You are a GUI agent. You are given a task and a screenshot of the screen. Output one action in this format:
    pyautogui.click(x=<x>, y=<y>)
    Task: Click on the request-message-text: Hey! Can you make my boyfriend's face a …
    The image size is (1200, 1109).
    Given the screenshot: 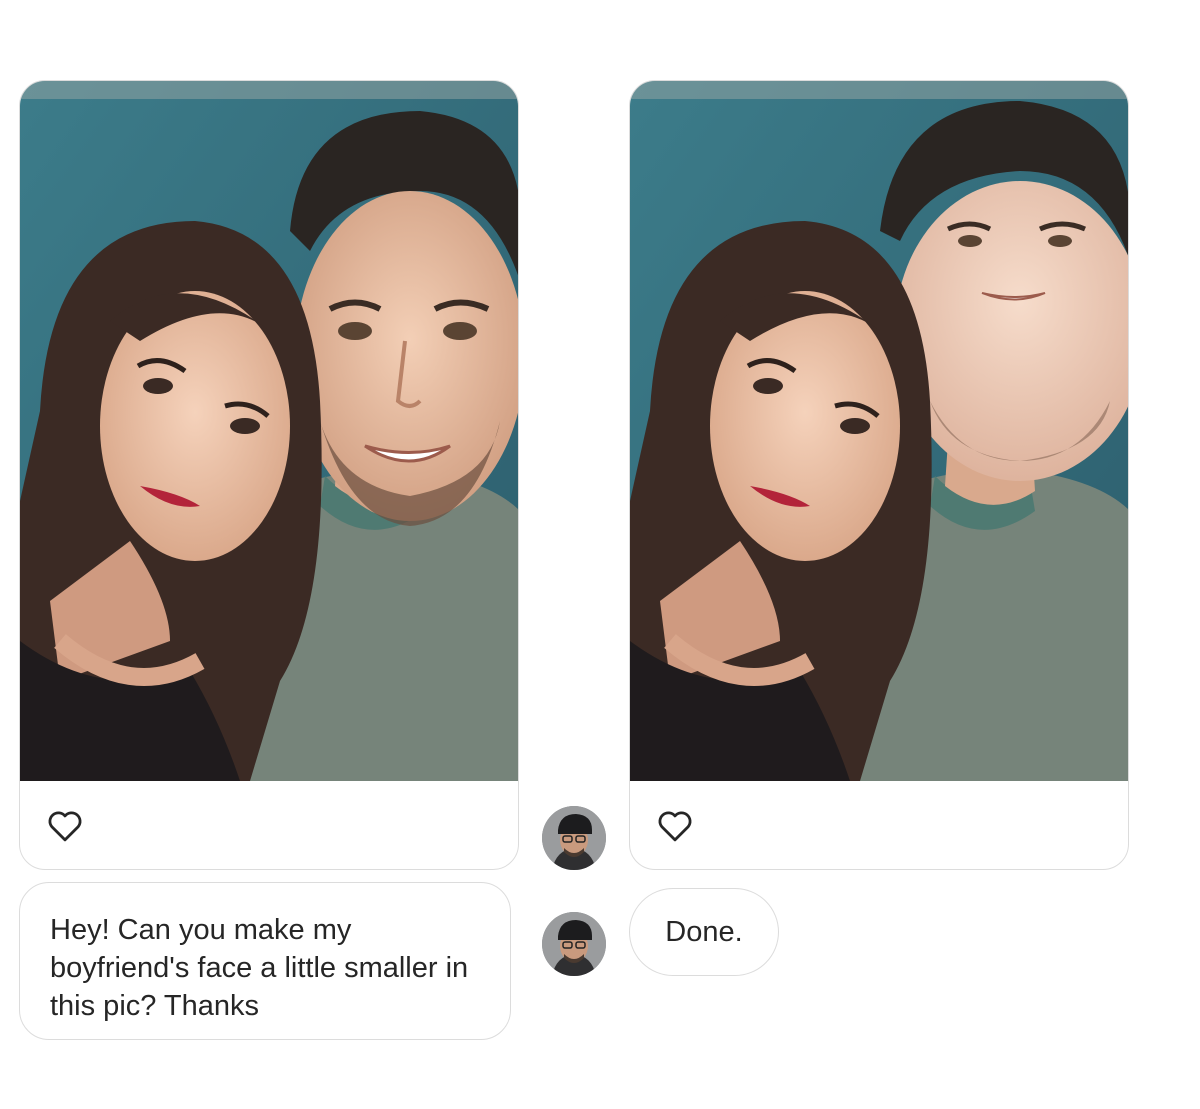 What is the action you would take?
    pyautogui.click(x=259, y=968)
    